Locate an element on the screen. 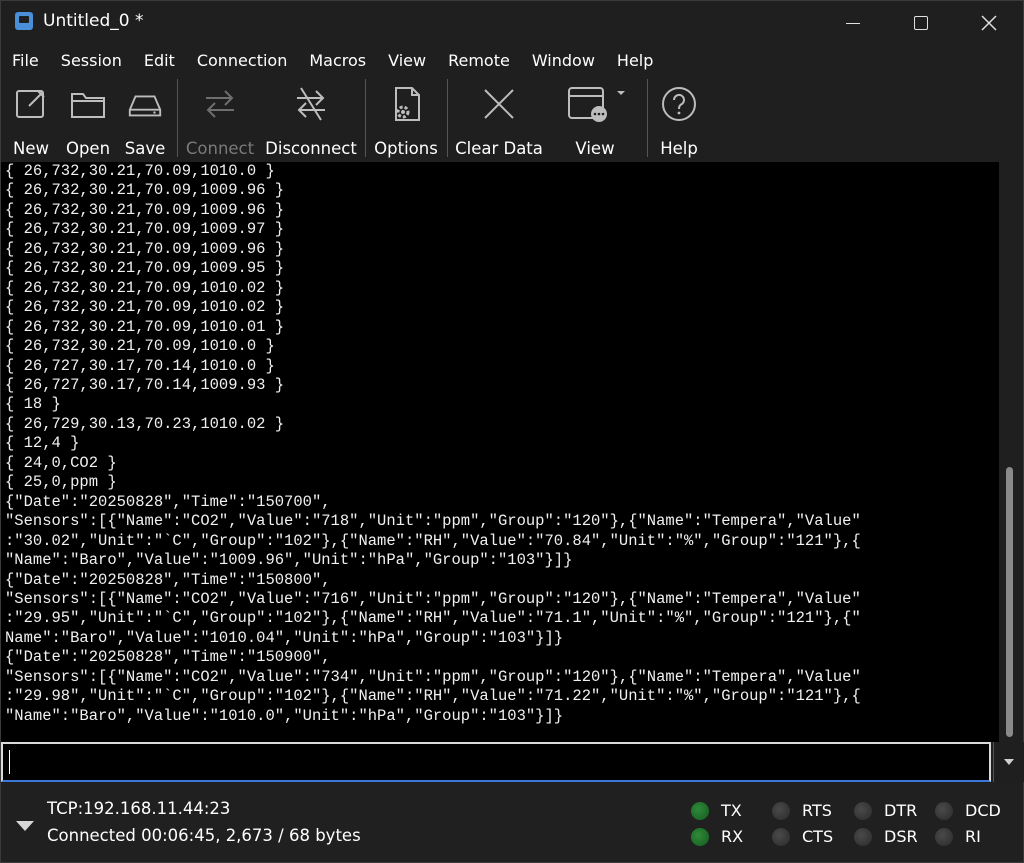  collapse-button is located at coordinates (25, 826).